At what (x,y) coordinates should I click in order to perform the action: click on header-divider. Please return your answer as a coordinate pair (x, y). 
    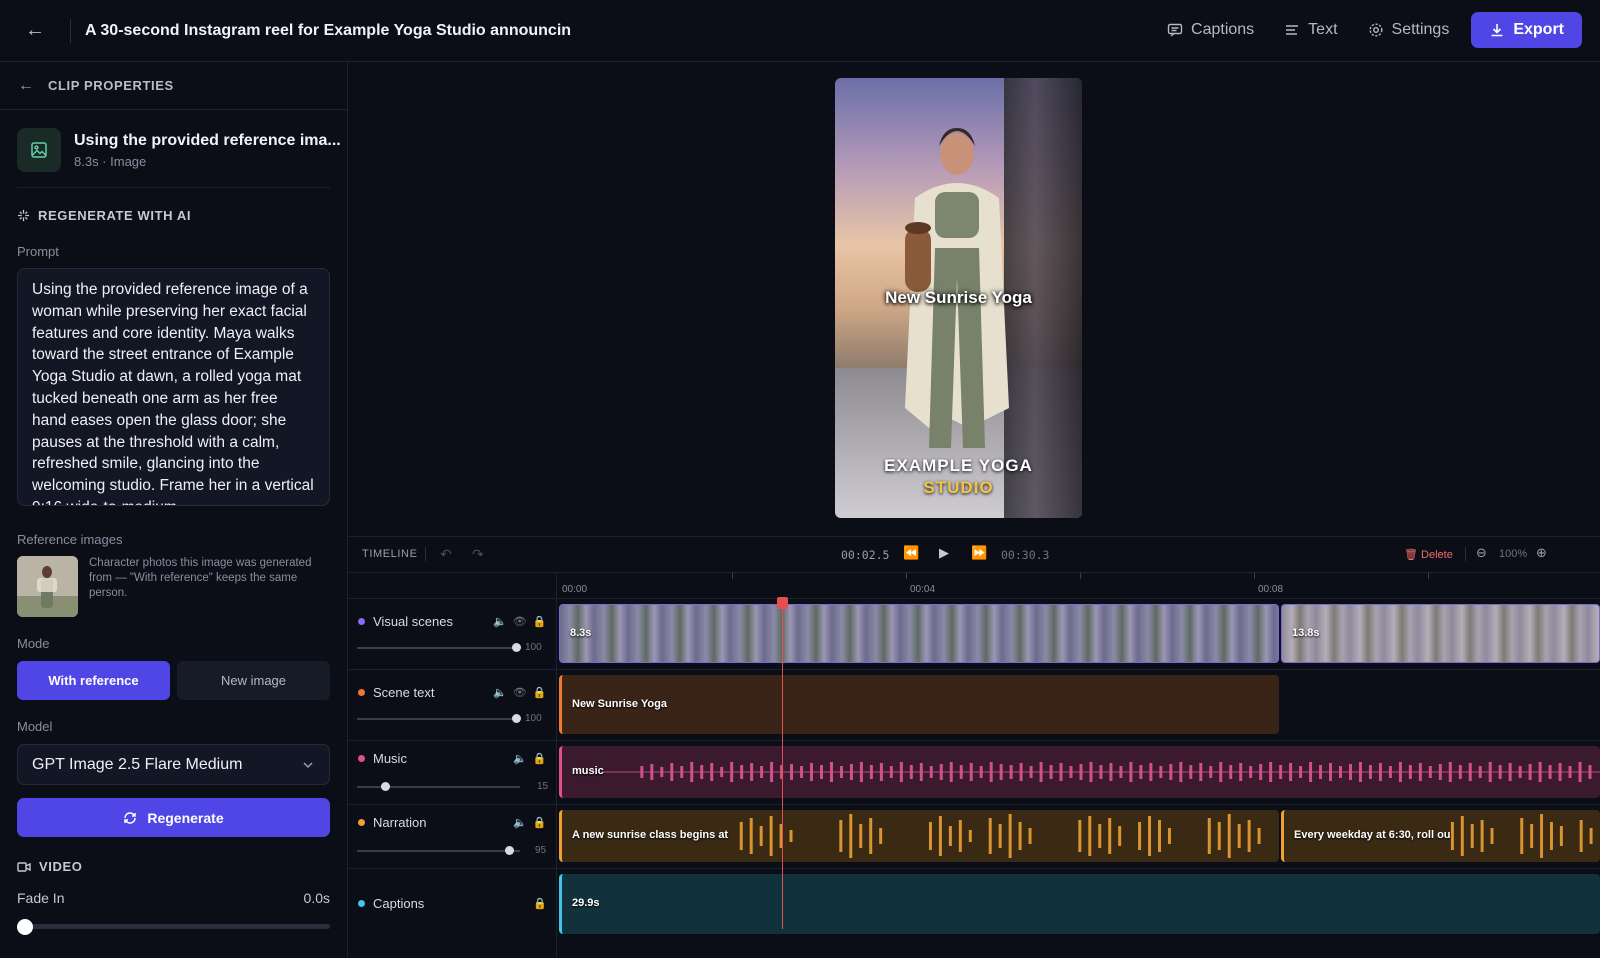
    Looking at the image, I should click on (70, 30).